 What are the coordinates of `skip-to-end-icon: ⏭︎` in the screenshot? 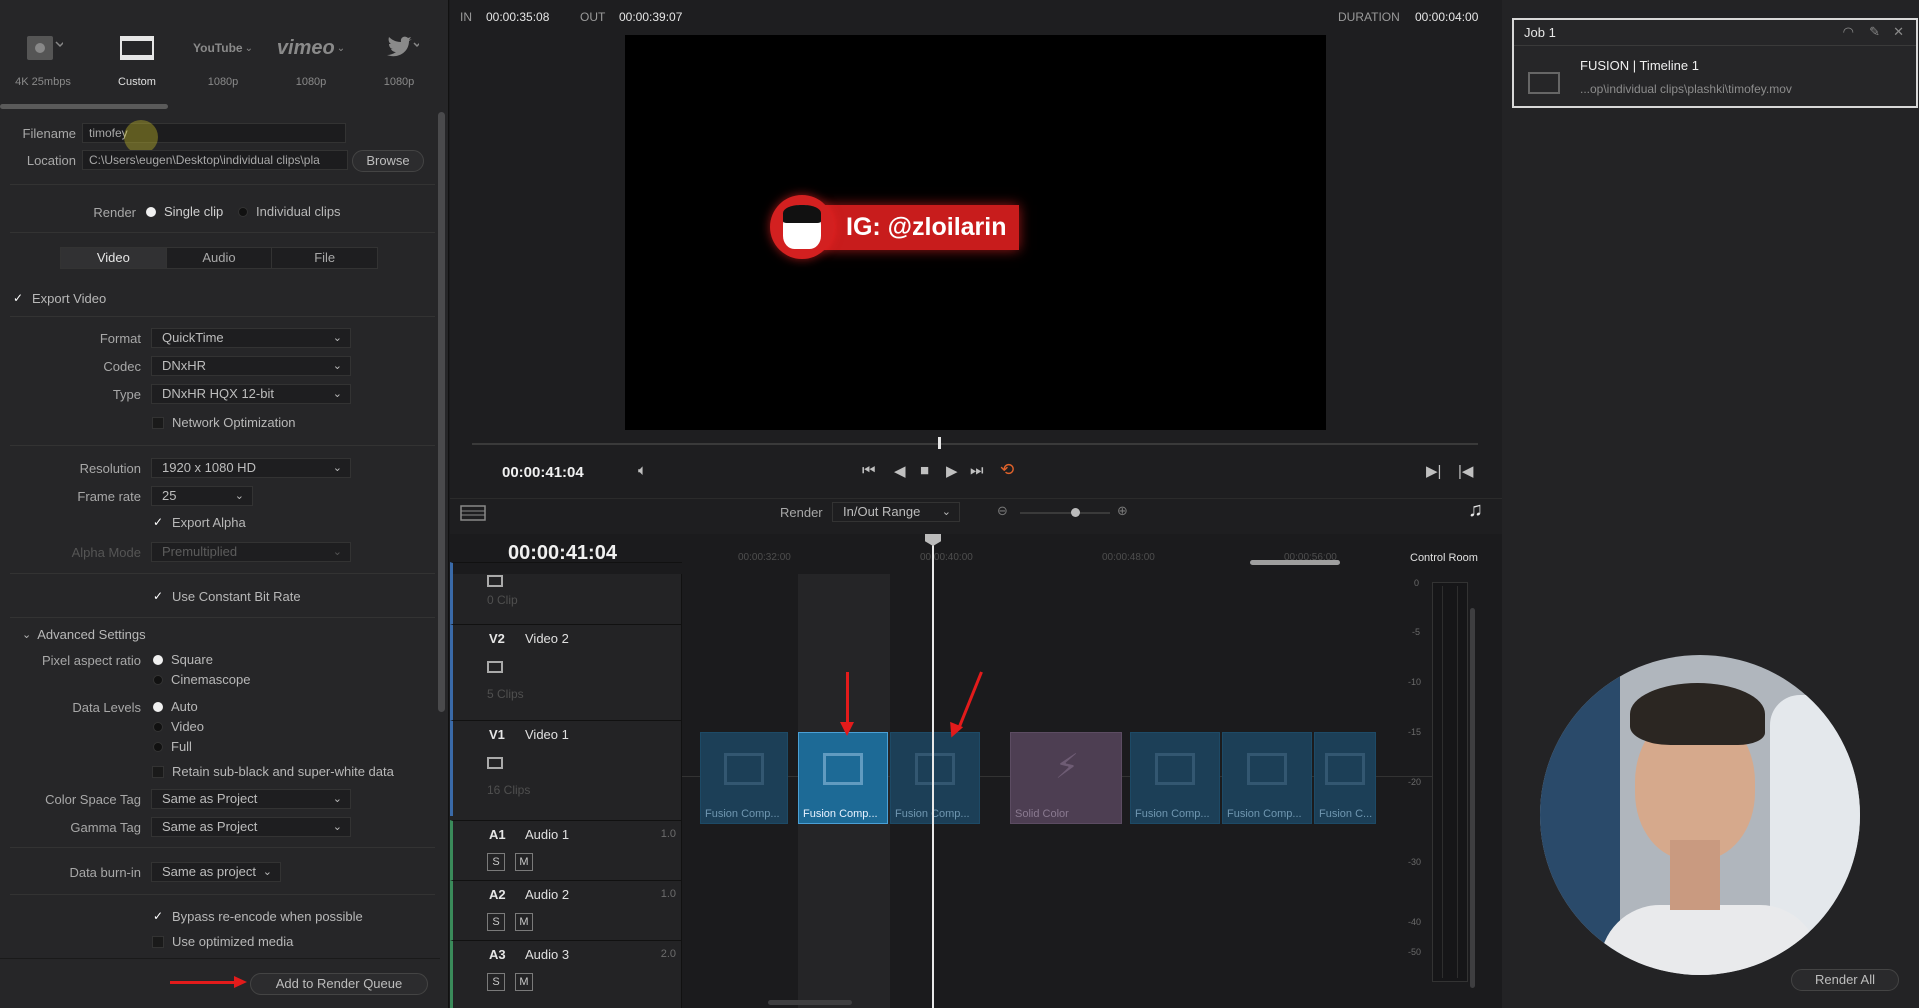 It's located at (977, 470).